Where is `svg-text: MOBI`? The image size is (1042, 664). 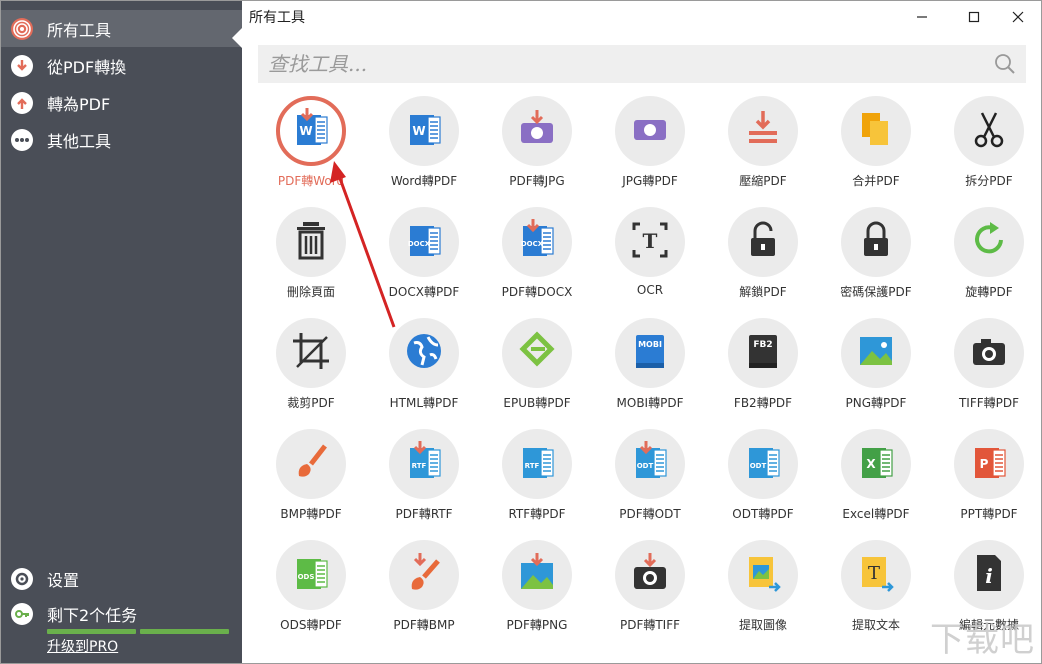 svg-text: MOBI is located at coordinates (650, 344).